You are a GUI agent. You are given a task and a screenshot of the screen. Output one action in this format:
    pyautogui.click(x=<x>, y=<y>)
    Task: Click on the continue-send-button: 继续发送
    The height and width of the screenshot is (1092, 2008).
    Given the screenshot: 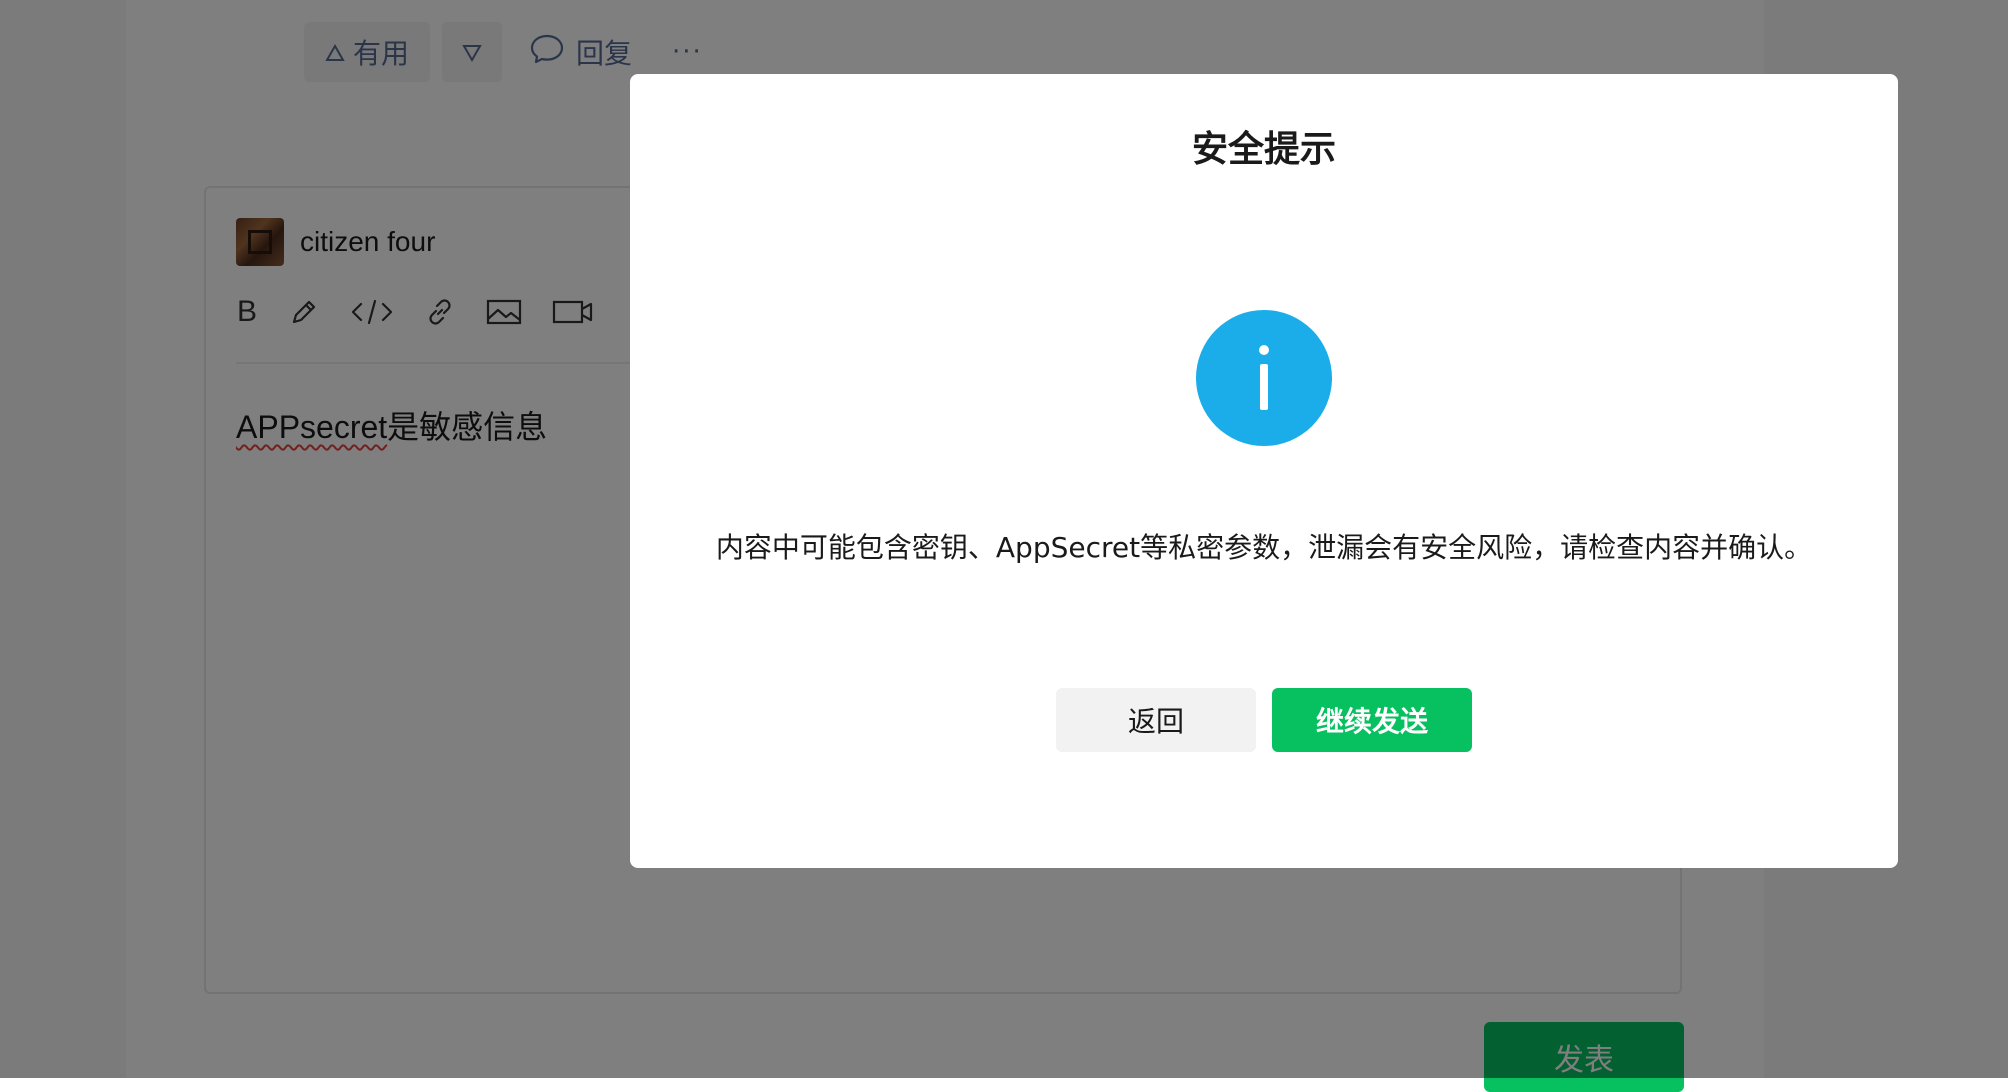 What is the action you would take?
    pyautogui.click(x=1372, y=720)
    